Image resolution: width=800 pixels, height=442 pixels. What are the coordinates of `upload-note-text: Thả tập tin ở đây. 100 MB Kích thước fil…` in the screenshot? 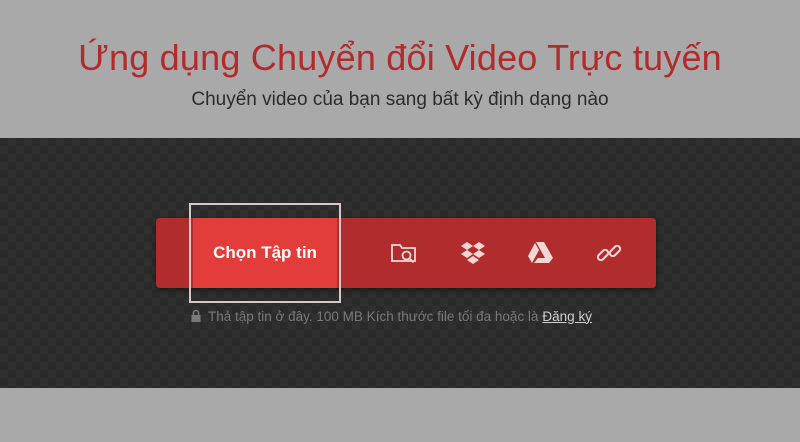 It's located at (373, 316).